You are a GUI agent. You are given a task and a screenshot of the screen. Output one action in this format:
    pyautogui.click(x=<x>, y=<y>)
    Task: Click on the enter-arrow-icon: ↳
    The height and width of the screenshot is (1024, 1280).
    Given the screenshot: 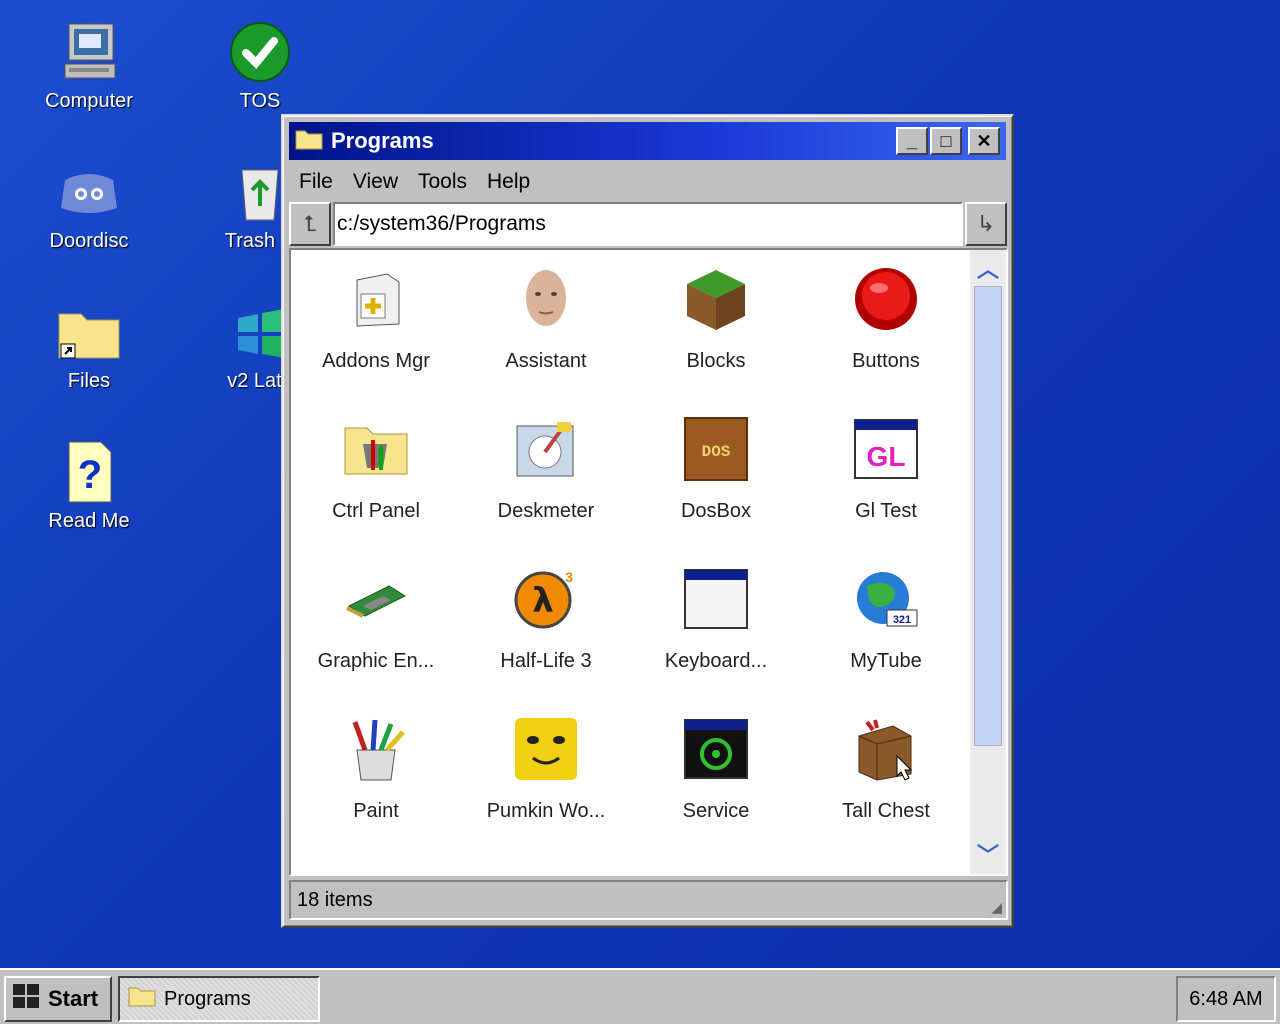 What is the action you would take?
    pyautogui.click(x=986, y=223)
    